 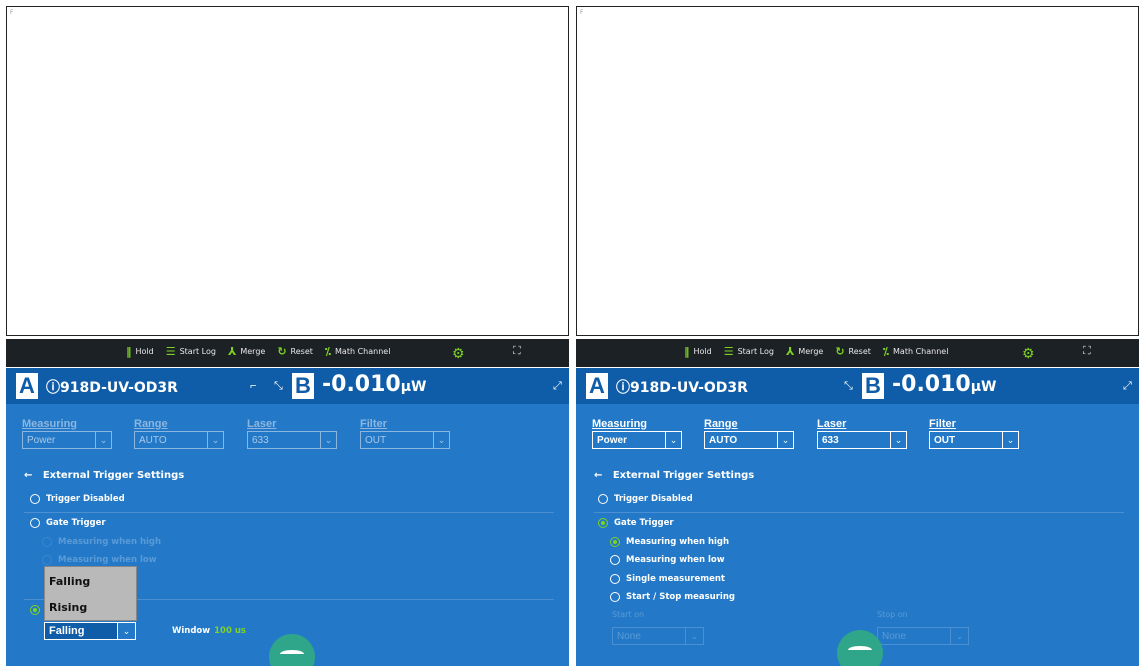 I want to click on collapse-panel-button, so click(x=292, y=650).